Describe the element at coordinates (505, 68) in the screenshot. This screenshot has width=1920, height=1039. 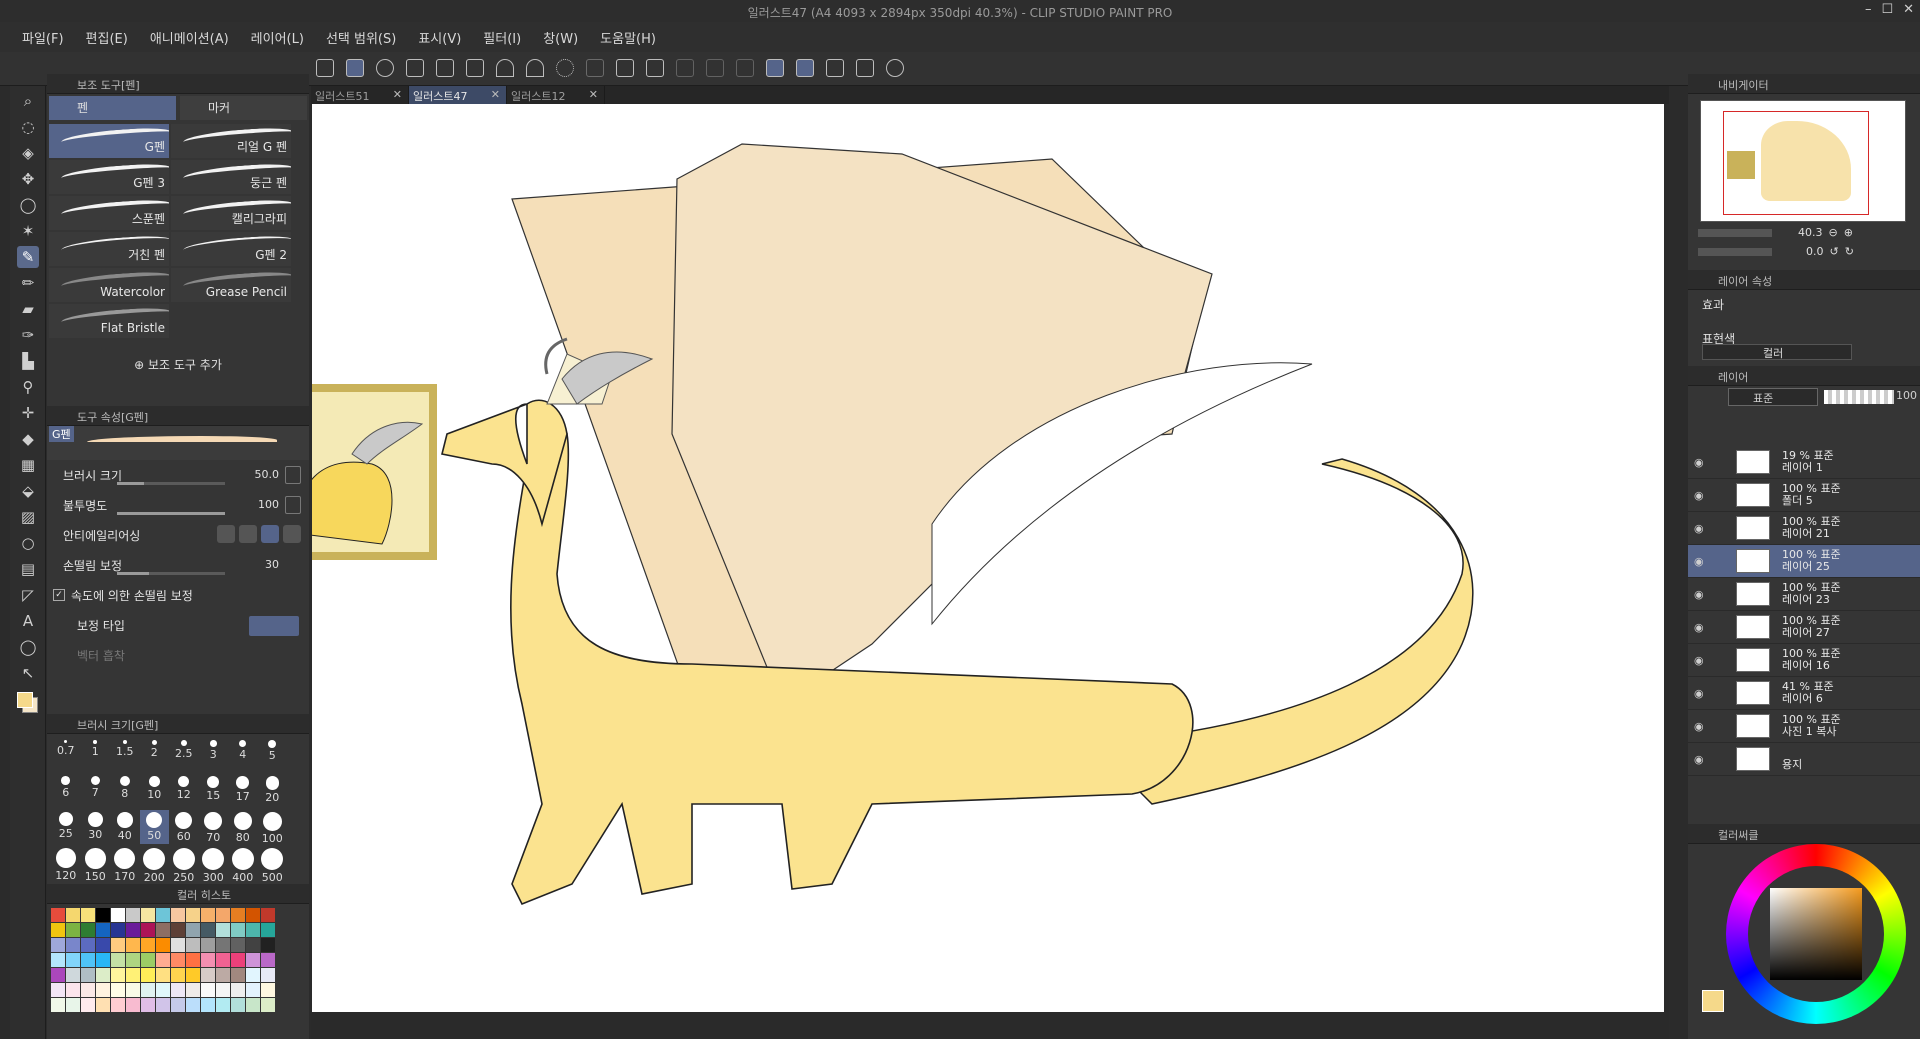
I see `undo-icon` at that location.